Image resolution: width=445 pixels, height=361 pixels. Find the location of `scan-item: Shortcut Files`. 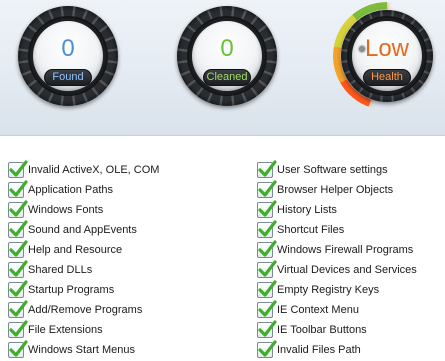

scan-item: Shortcut Files is located at coordinates (301, 229).